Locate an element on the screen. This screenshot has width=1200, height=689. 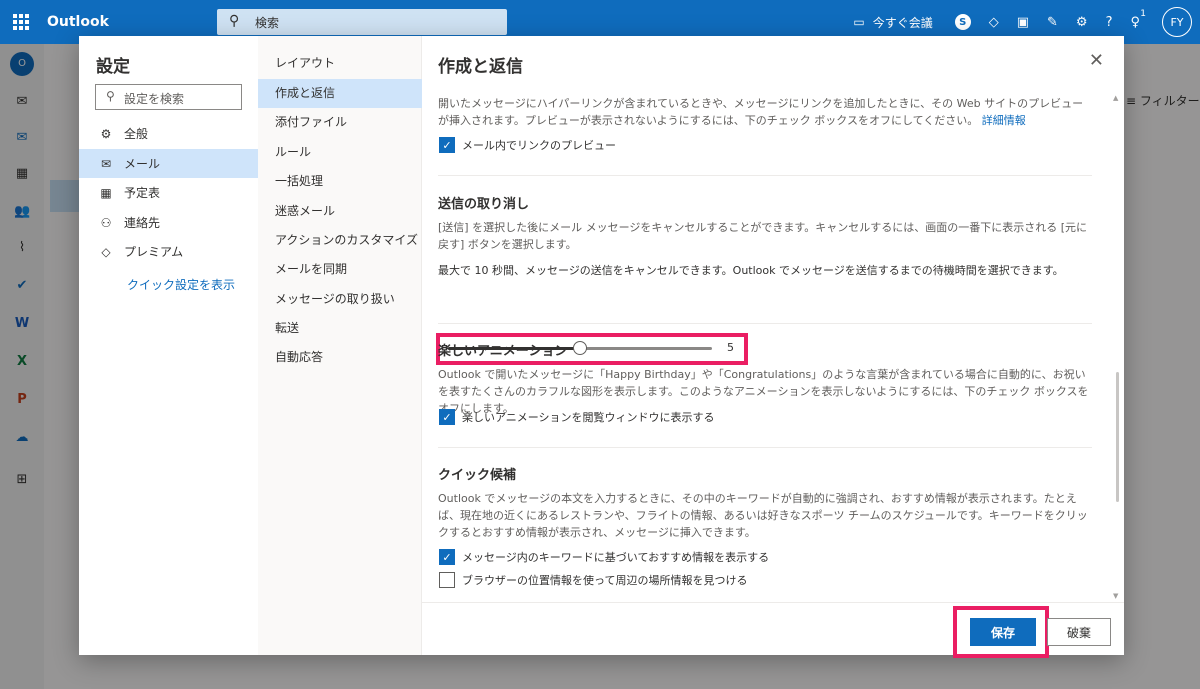
people-icon: ⚇ is located at coordinates (106, 222).